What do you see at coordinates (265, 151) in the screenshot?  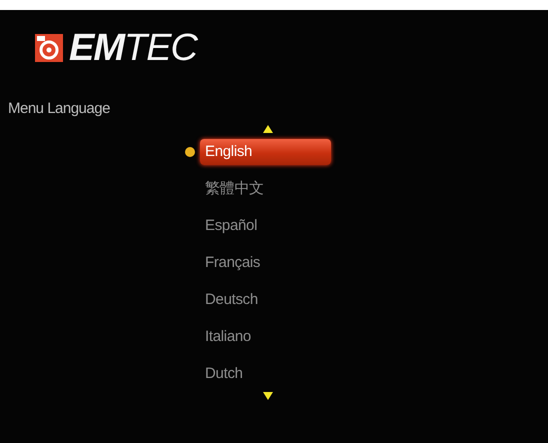 I see `language-option: English` at bounding box center [265, 151].